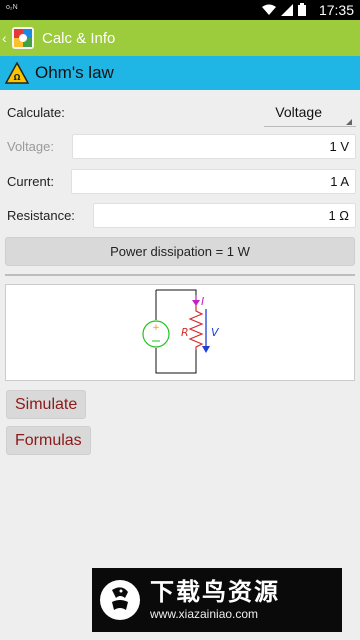 This screenshot has width=360, height=640. I want to click on simulate-button: Simulate, so click(46, 404).